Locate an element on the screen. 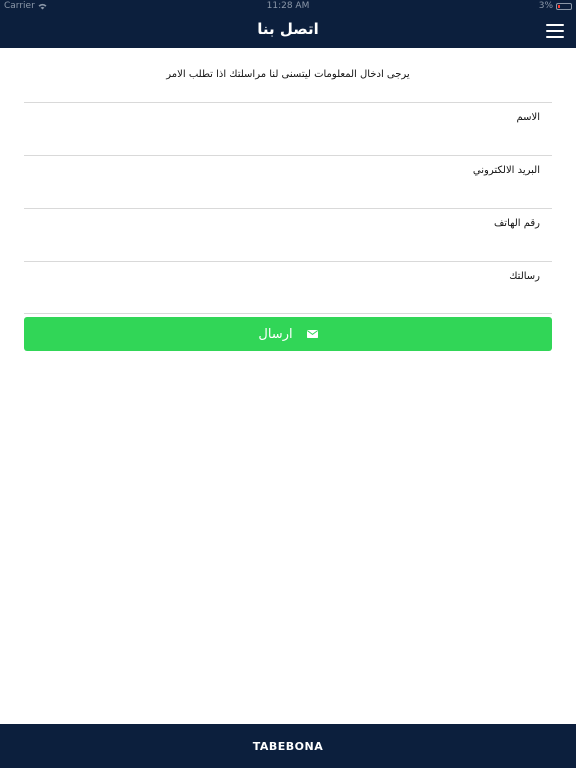  status-bar: Carrier 11:28 AM 3% is located at coordinates (288, 7).